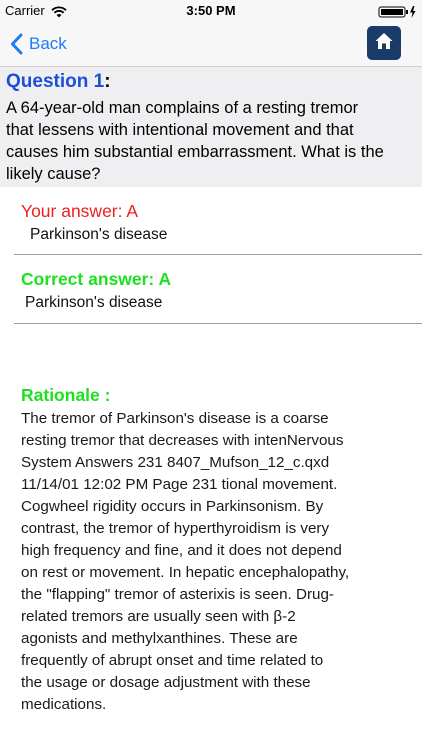 Image resolution: width=422 pixels, height=750 pixels. Describe the element at coordinates (94, 302) in the screenshot. I see `correct-answer-value: Parkinson's disease` at that location.